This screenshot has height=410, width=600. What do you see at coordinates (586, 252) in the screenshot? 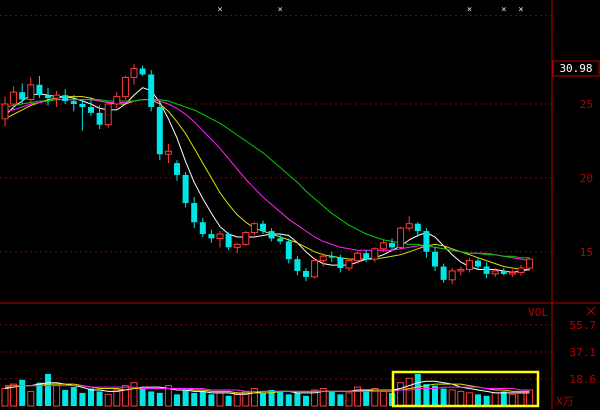
I see `price-tick-label: 15` at bounding box center [586, 252].